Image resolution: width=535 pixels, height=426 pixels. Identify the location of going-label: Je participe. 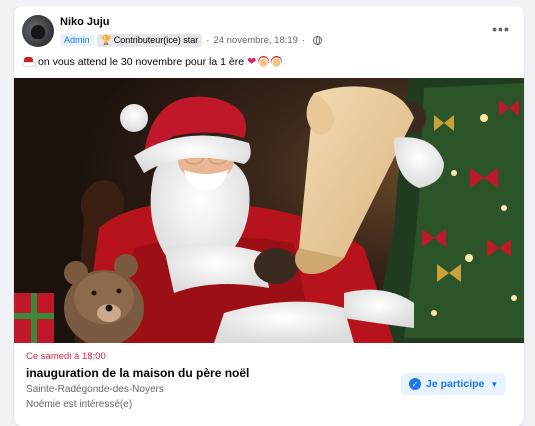
(455, 384).